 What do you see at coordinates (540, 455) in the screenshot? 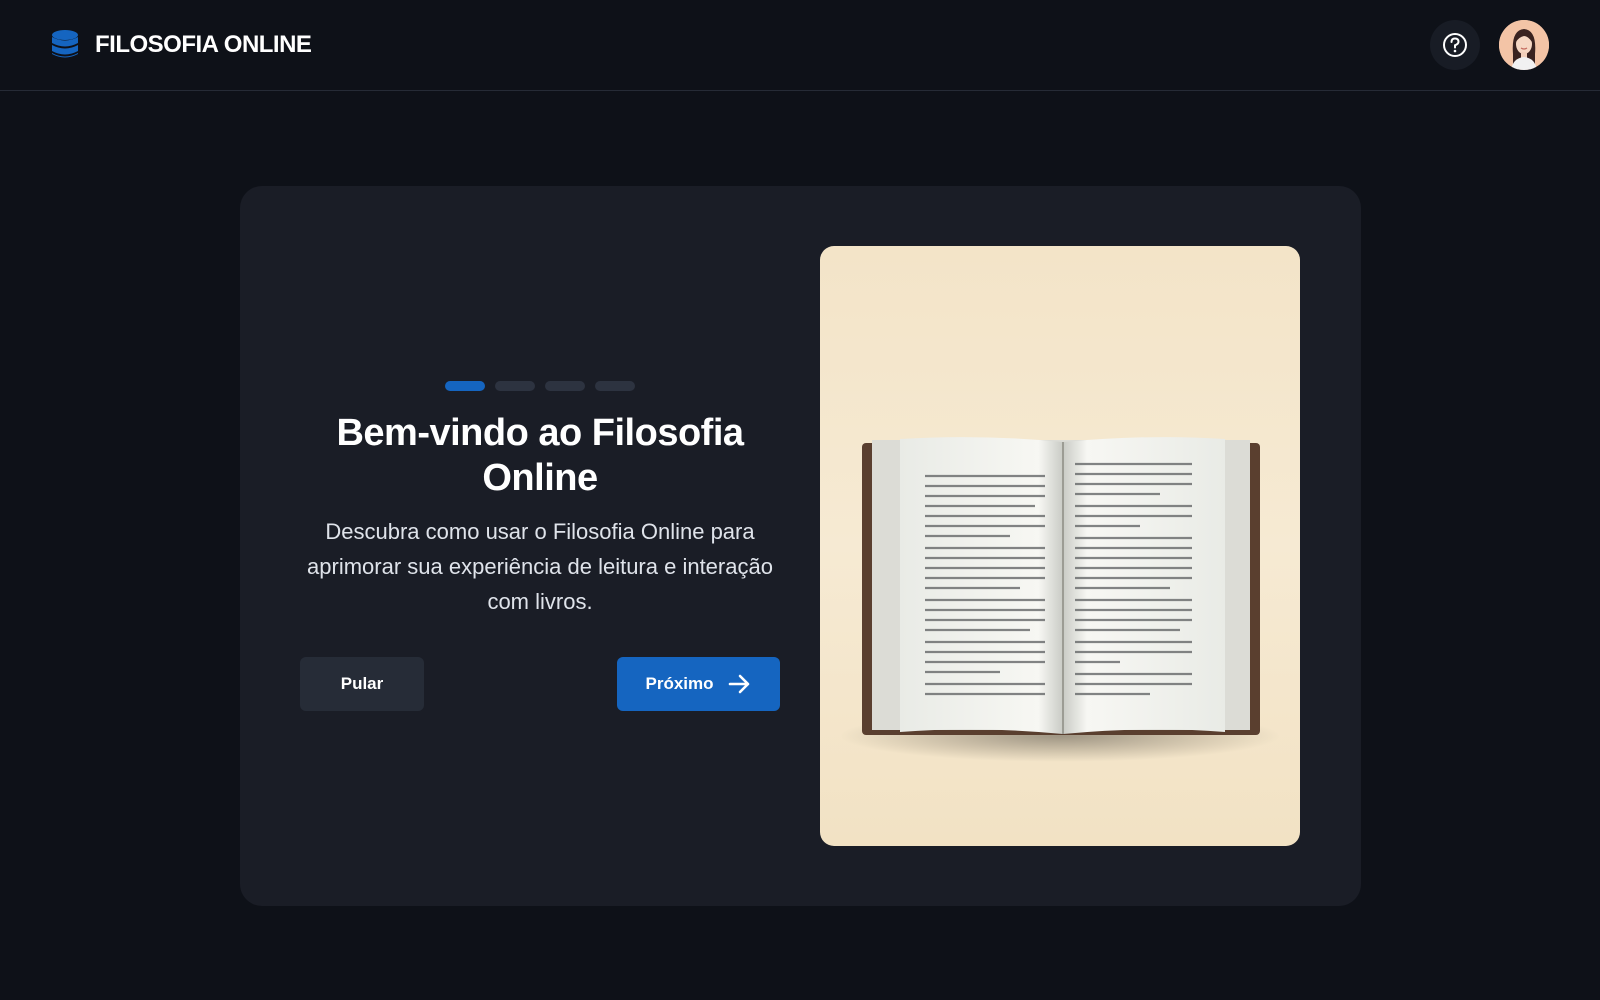
I see `onboarding-title: Bem-vindo ao Filosofia Online` at bounding box center [540, 455].